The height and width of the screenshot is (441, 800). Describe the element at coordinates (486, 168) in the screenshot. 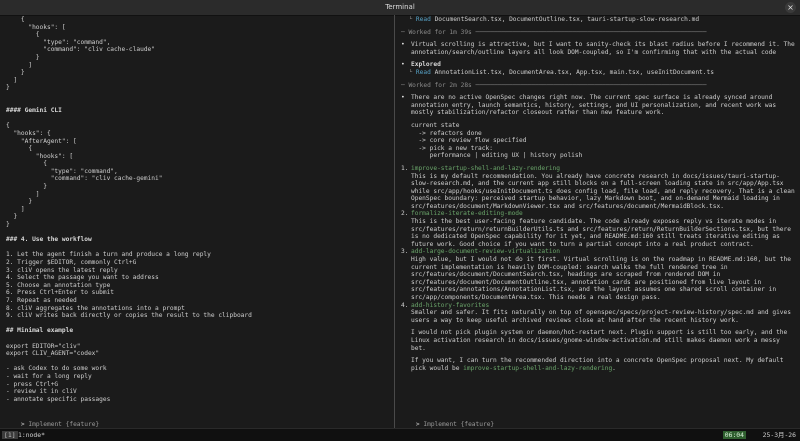

I see `list-item-name: improve-startup-shell-and-lazy-rendering` at that location.